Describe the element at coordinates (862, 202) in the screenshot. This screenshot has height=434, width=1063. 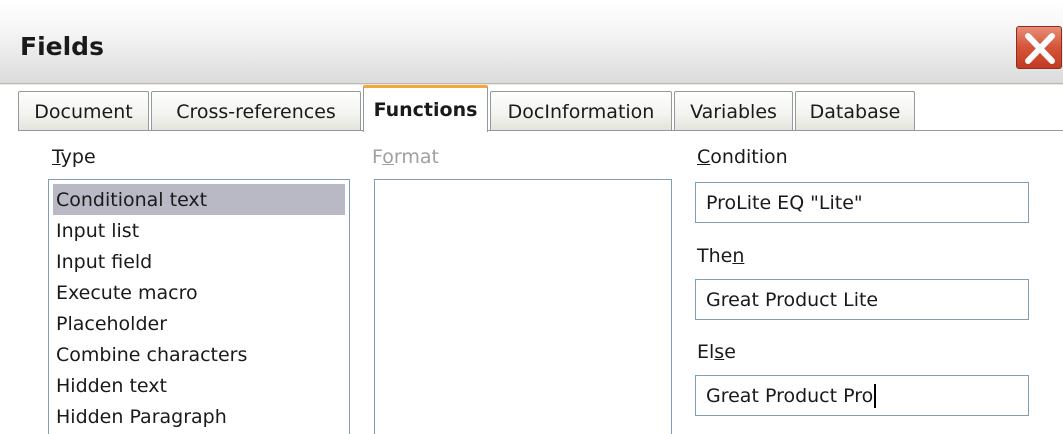
I see `condition-field: ProLite EQ "Lite"` at that location.